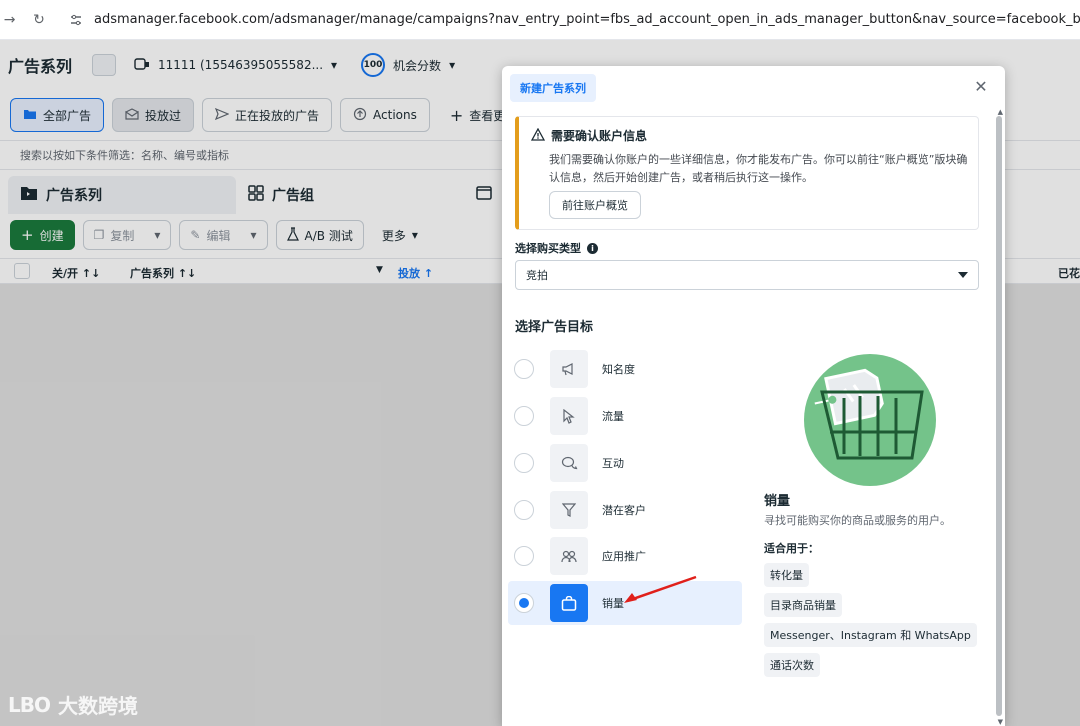  What do you see at coordinates (599, 136) in the screenshot?
I see `alert-title: 需要确认账户信息` at bounding box center [599, 136].